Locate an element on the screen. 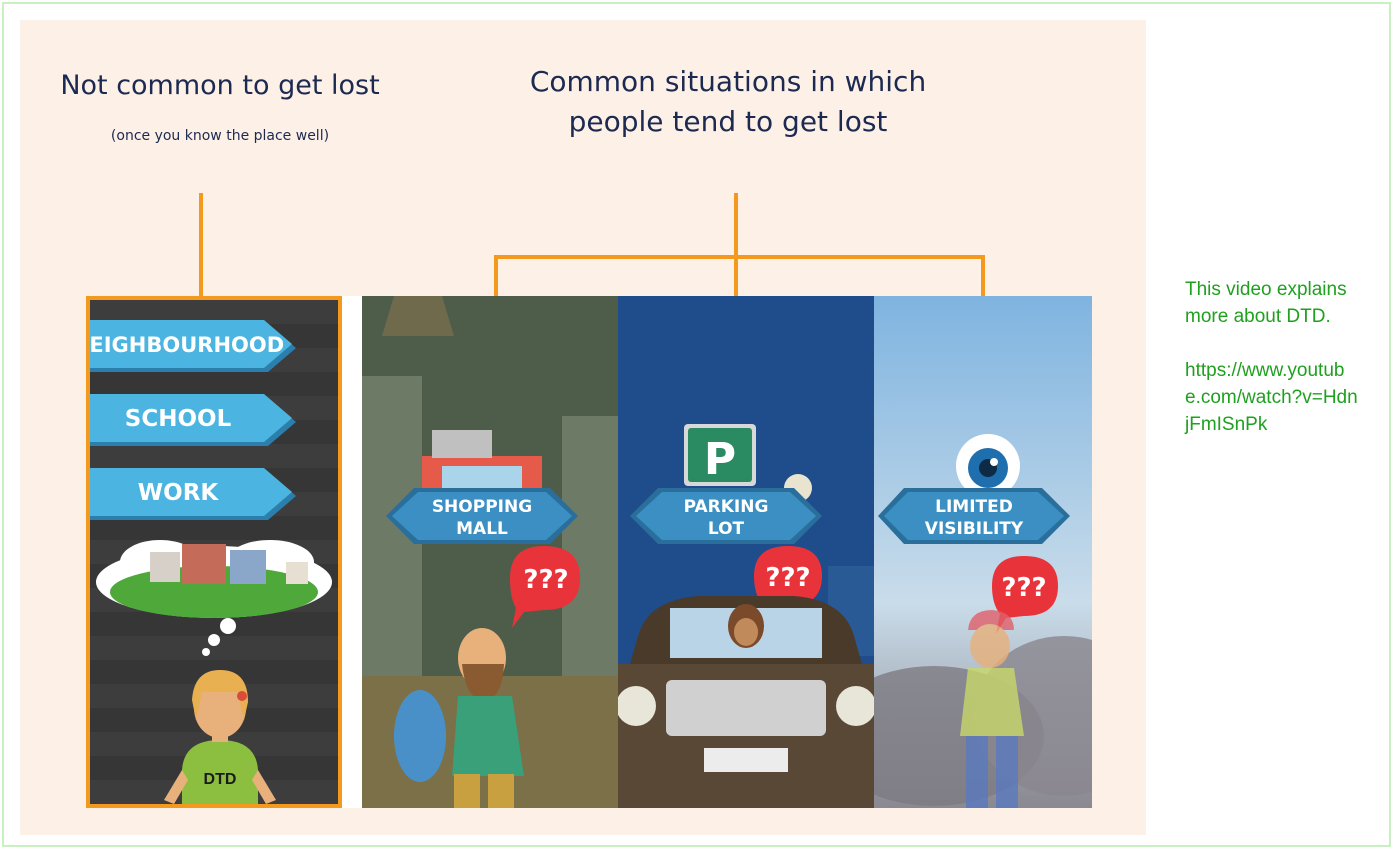  limited-visibility-label-line1: LIMITED is located at coordinates (974, 507).